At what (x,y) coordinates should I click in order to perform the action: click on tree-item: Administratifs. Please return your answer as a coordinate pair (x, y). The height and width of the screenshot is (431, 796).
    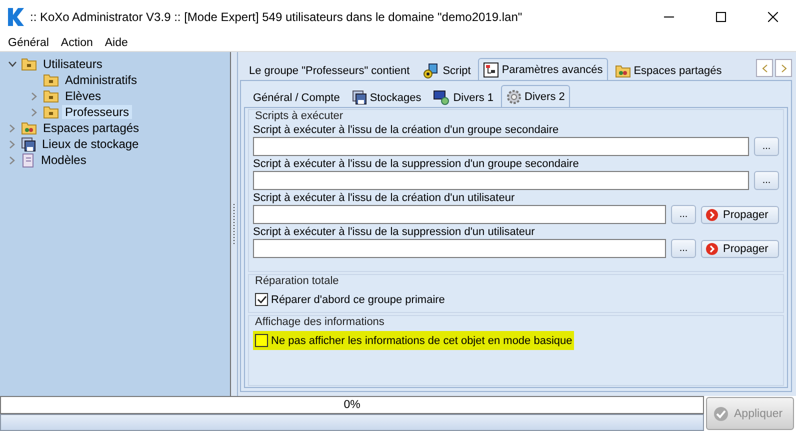
    Looking at the image, I should click on (101, 80).